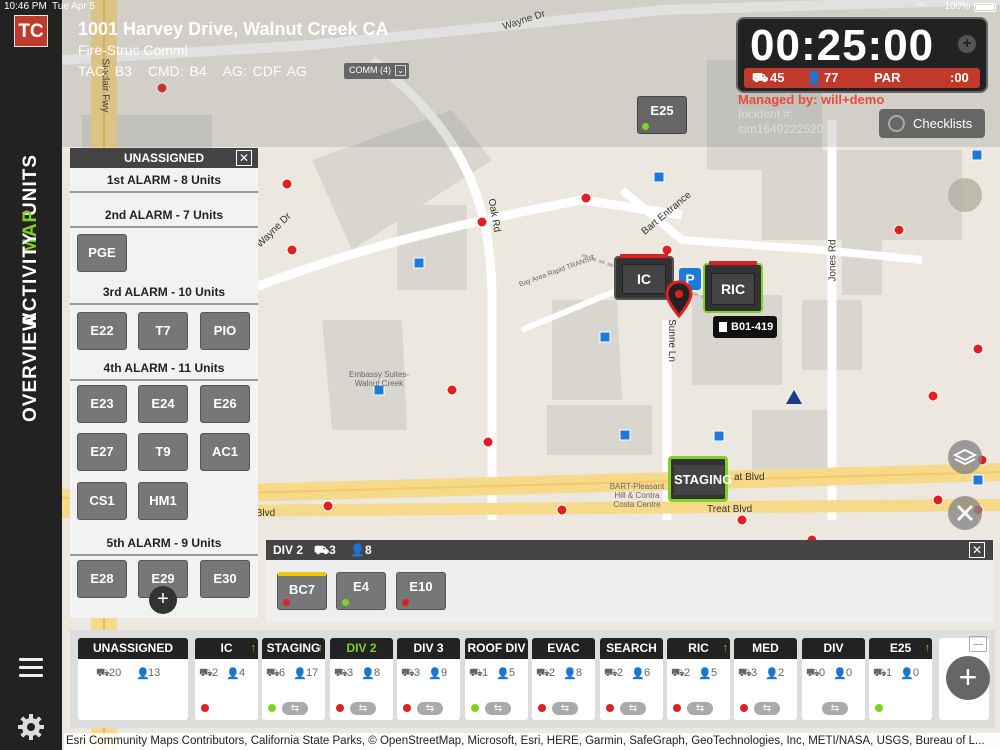  I want to click on street-treat-blvd-right: Treat Blvd, so click(730, 509).